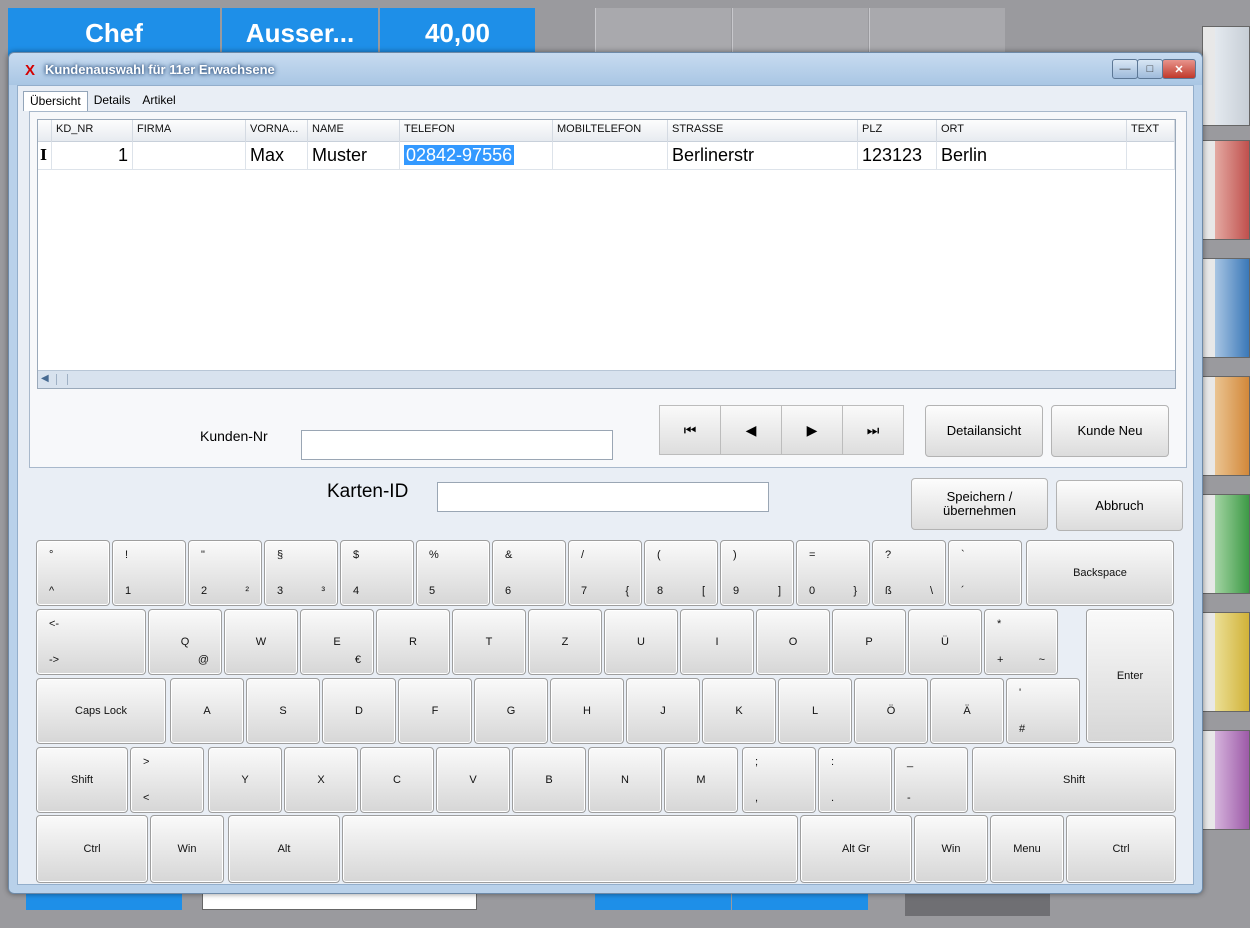 The height and width of the screenshot is (928, 1250). I want to click on key-alt-gr: Alt Gr, so click(856, 849).